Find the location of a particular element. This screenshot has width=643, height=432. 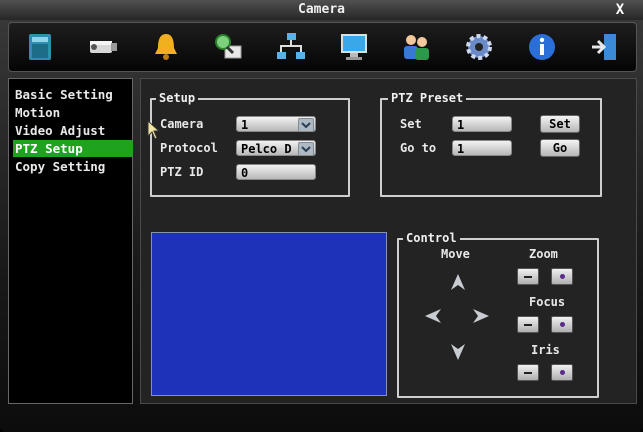

exit-icon is located at coordinates (605, 47).